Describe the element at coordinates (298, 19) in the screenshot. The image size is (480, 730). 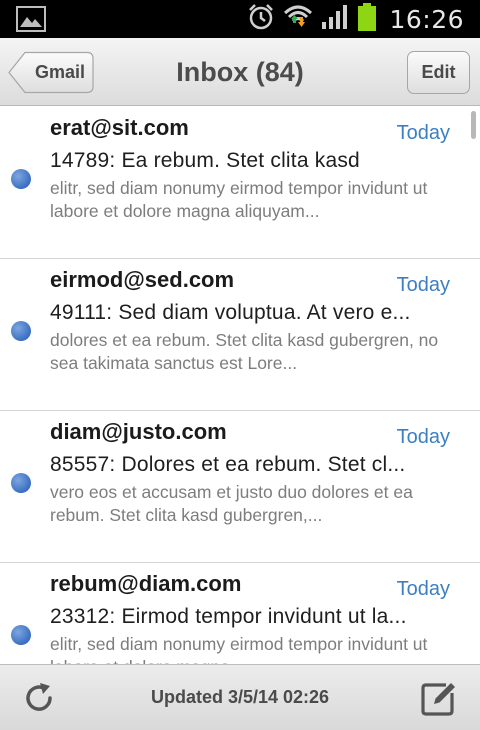
I see `wifi-icon` at that location.